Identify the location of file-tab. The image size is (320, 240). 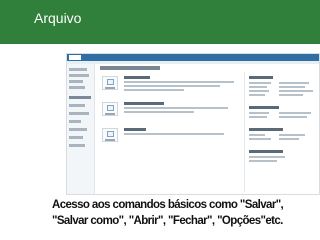
(75, 57).